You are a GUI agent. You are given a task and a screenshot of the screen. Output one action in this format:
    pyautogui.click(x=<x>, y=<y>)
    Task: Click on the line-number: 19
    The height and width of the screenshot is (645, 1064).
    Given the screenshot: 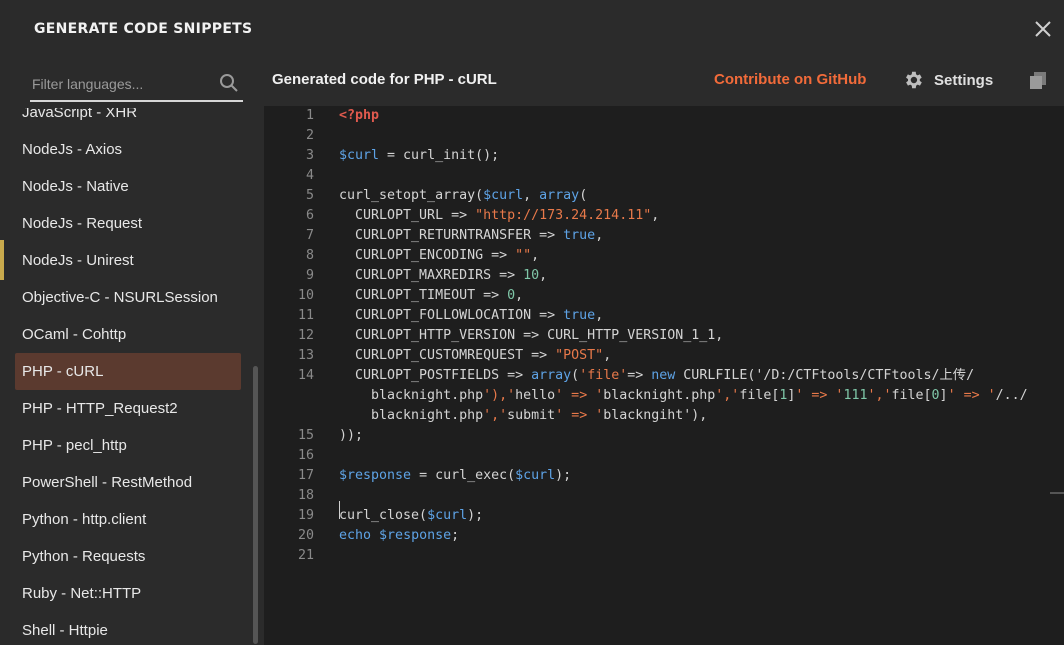 What is the action you would take?
    pyautogui.click(x=305, y=515)
    